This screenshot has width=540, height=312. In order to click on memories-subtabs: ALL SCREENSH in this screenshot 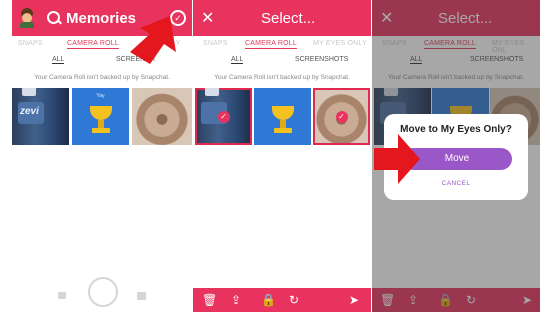, I will do `click(102, 62)`.